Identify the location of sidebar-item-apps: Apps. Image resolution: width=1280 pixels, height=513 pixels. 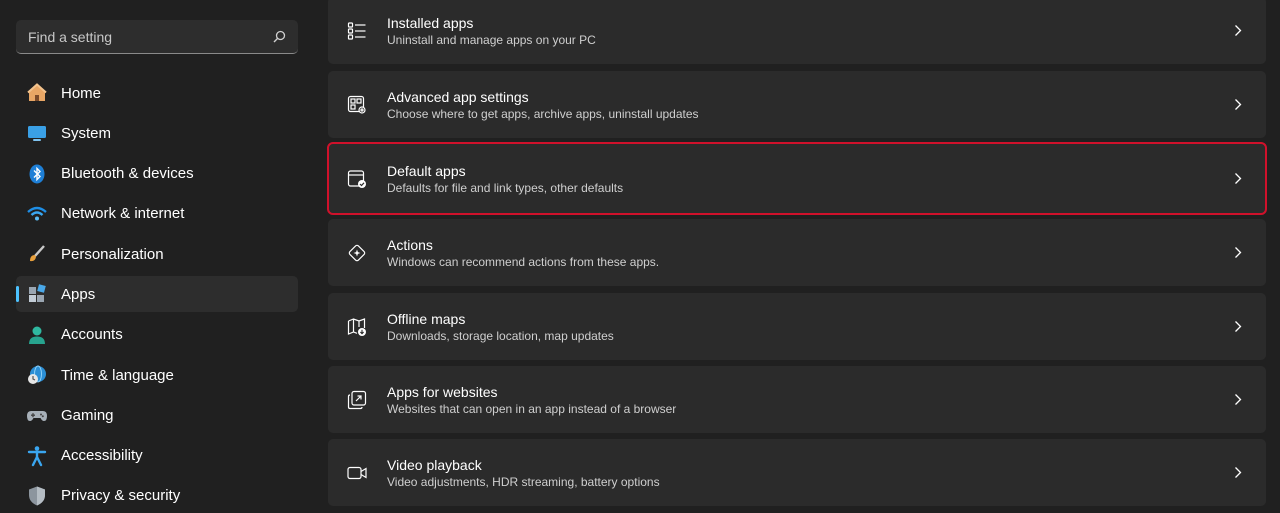
(157, 294).